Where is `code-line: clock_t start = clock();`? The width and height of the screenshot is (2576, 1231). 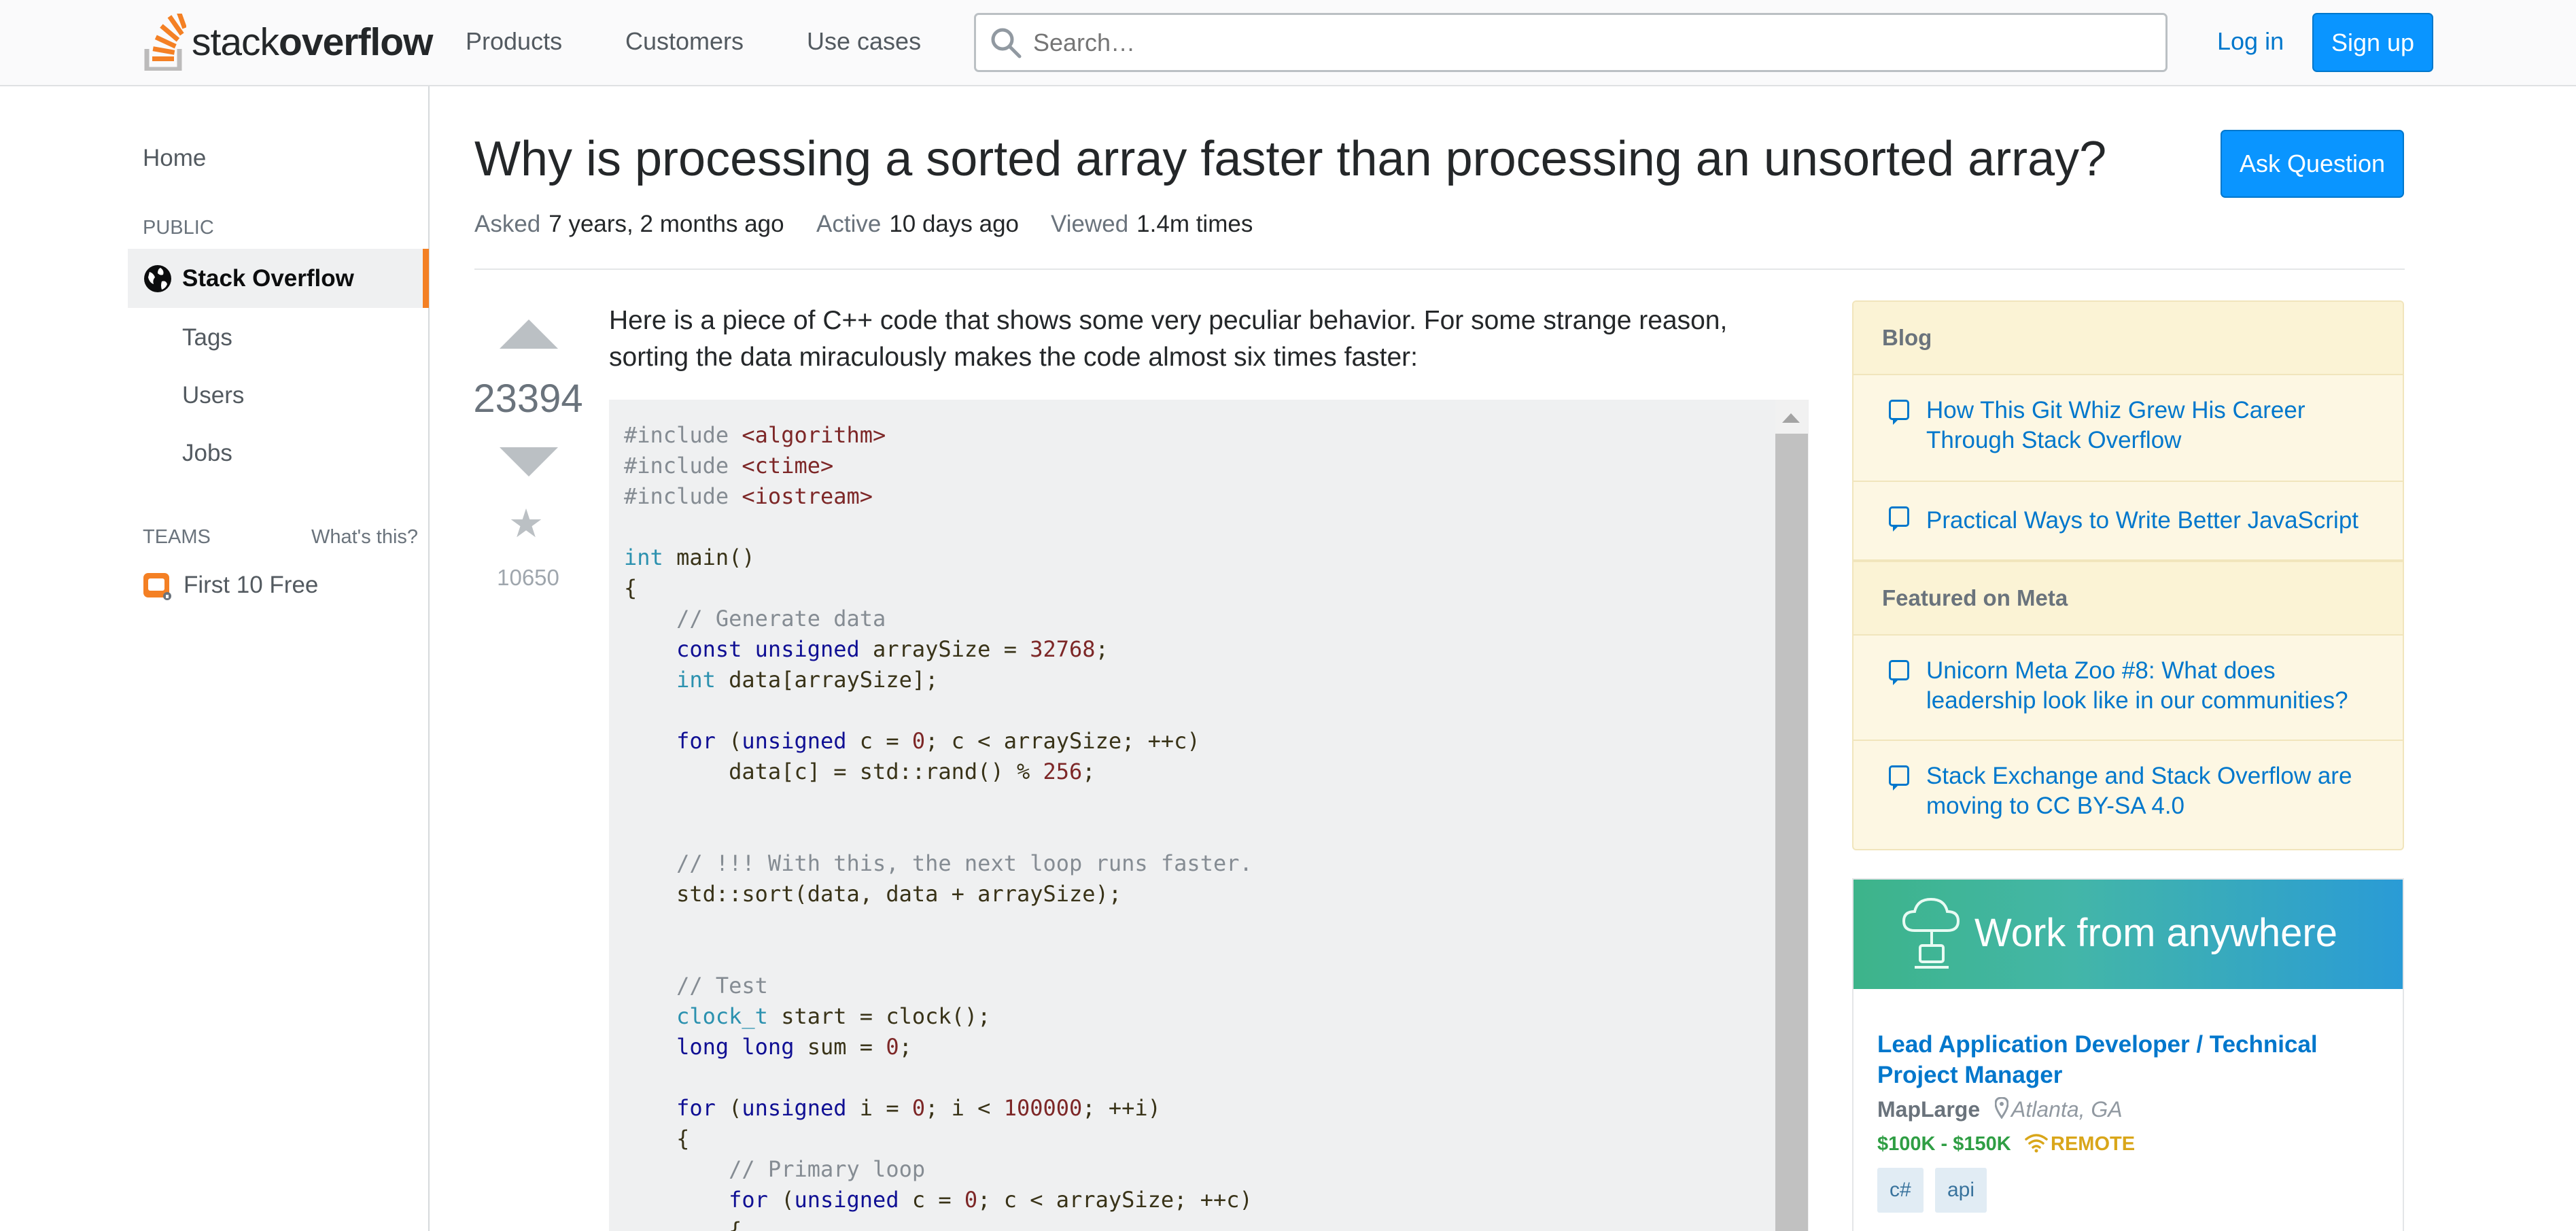
code-line: clock_t start = clock(); is located at coordinates (833, 1016).